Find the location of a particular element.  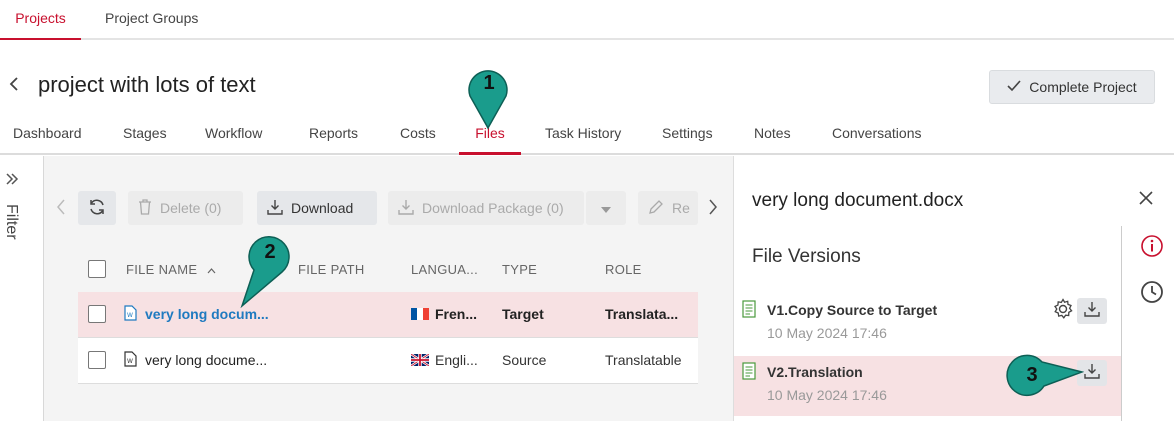

sort-asc-icon is located at coordinates (211, 269).